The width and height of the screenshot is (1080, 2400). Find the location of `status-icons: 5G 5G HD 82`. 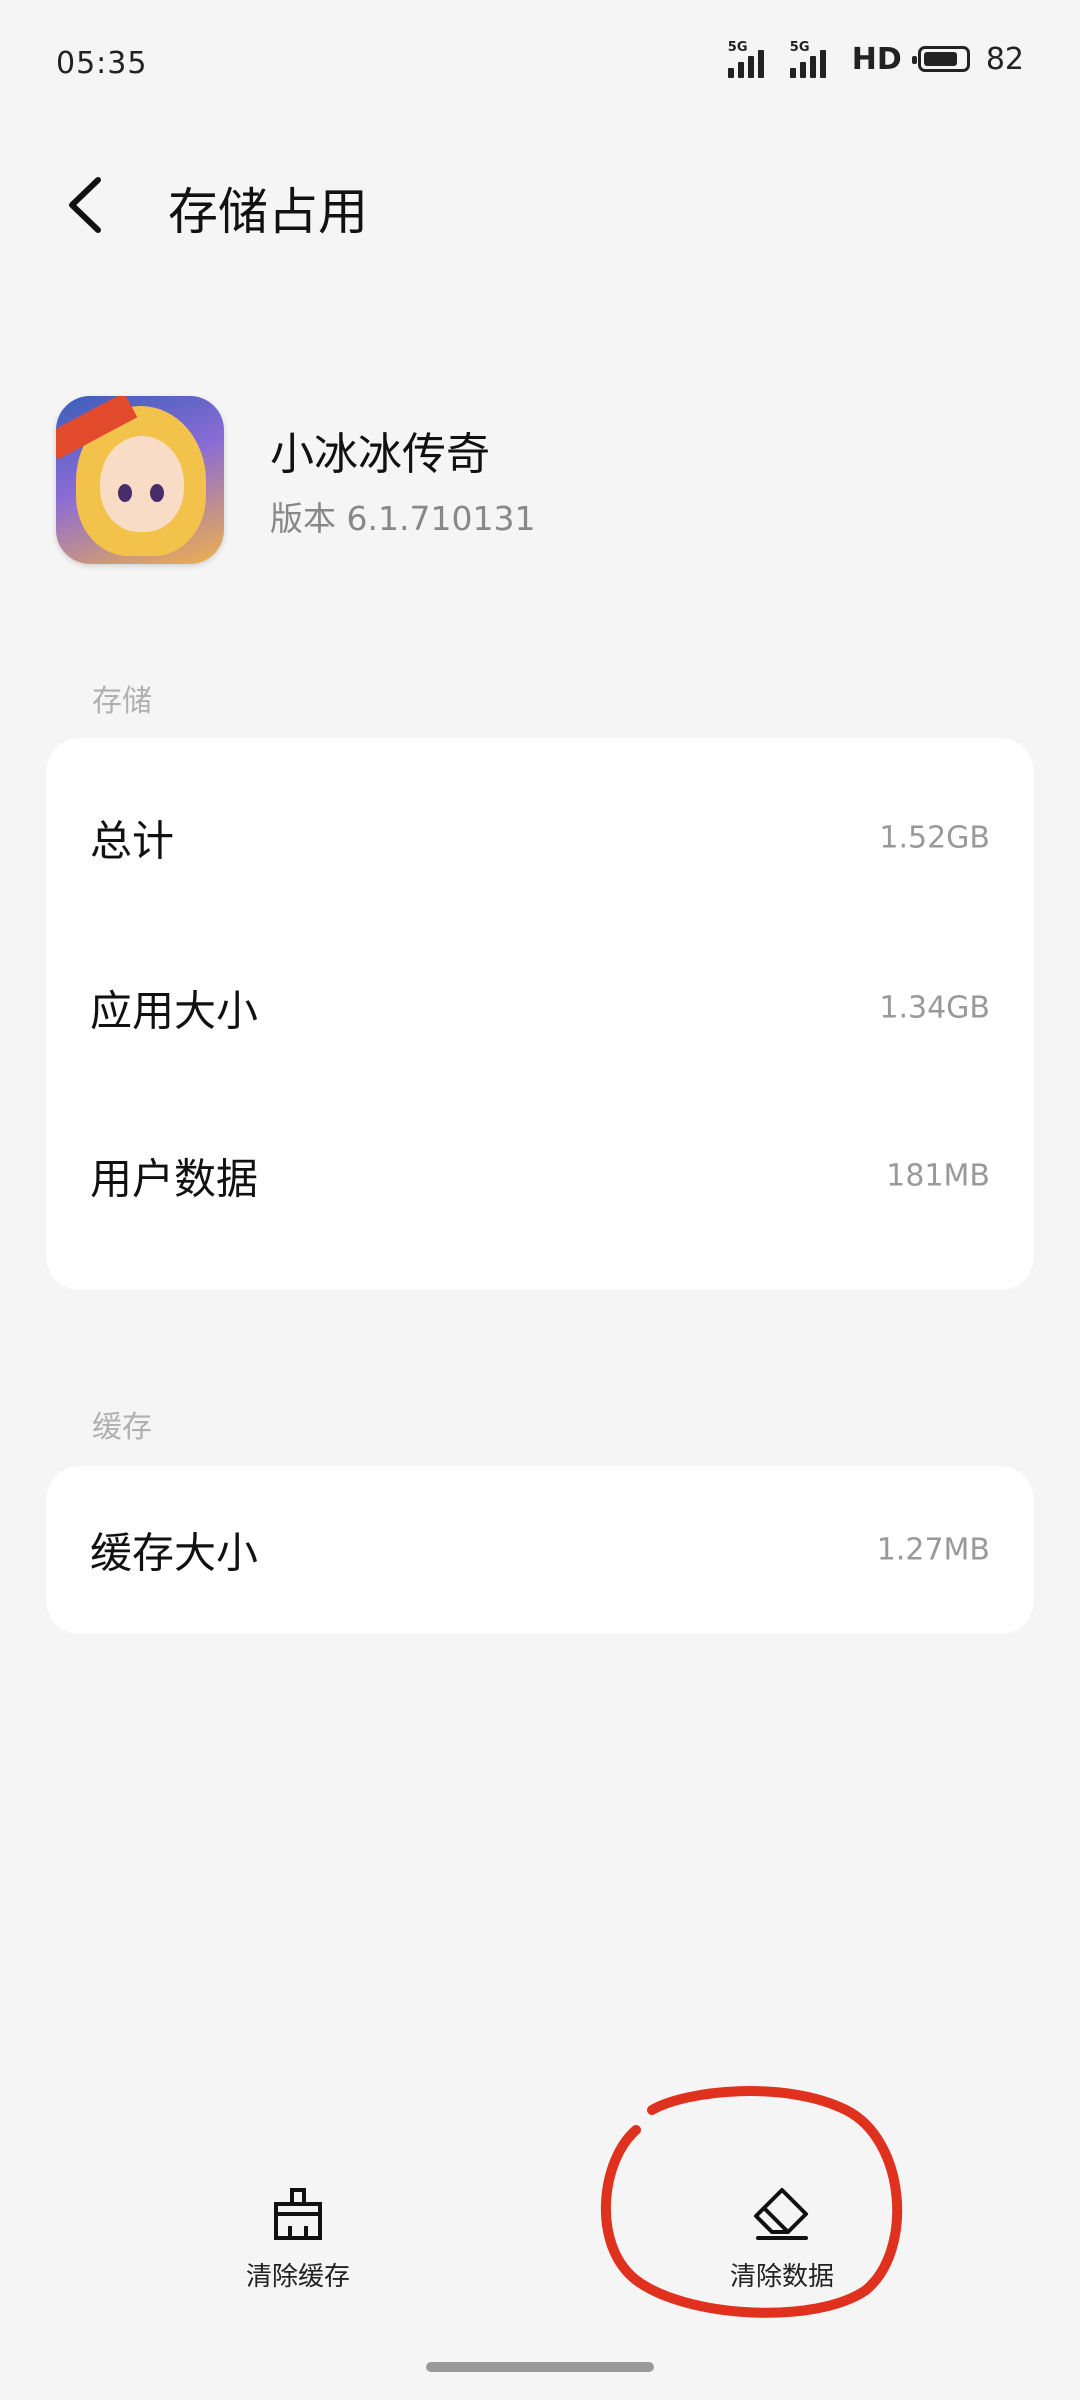

status-icons: 5G 5G HD 82 is located at coordinates (875, 59).